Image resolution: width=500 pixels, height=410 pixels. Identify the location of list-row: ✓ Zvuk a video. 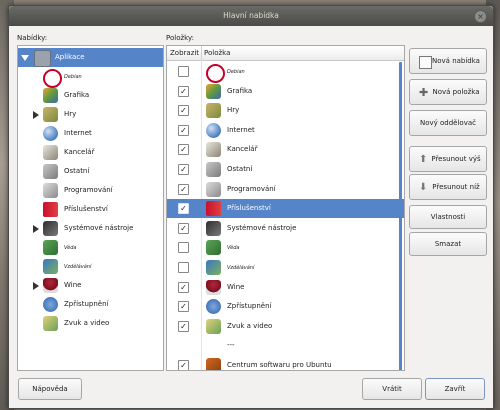
(285, 326).